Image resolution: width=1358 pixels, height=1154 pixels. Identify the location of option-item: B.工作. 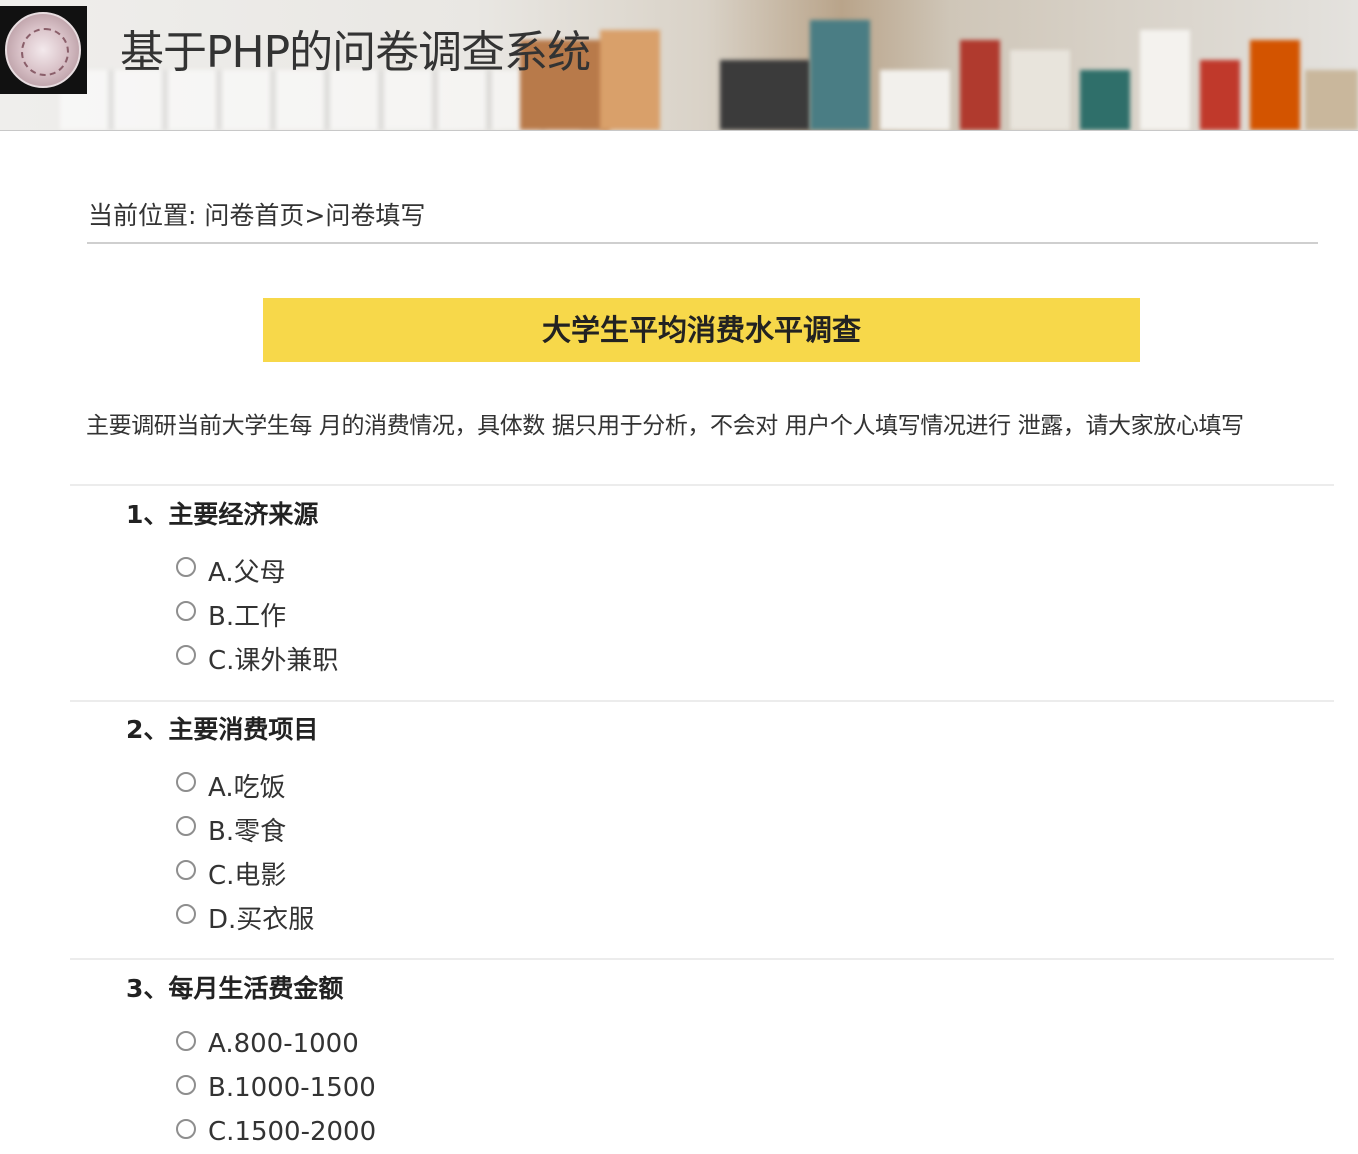
(257, 614).